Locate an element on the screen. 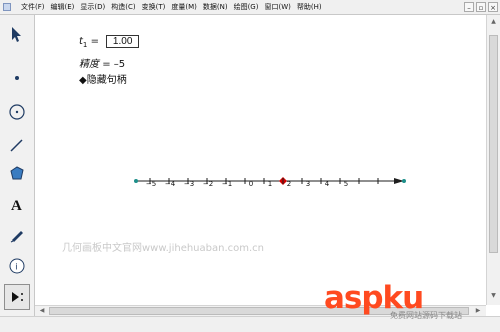  marker-tool is located at coordinates (17, 235).